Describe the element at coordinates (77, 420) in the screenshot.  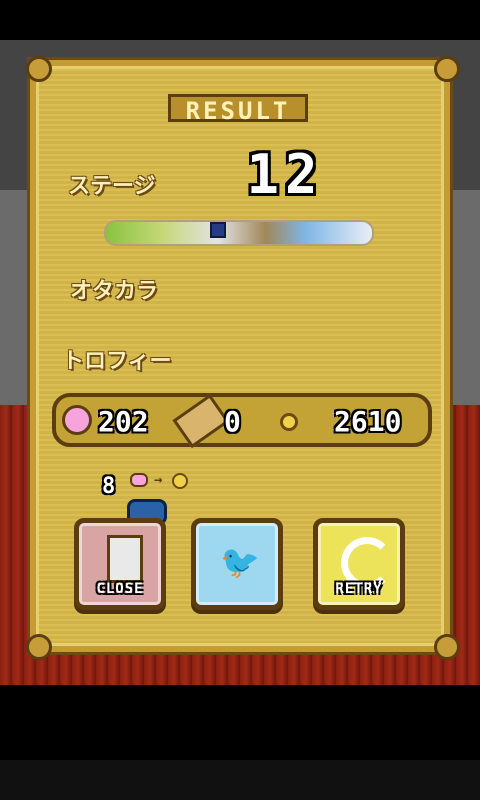
I see `pink-face-icon` at that location.